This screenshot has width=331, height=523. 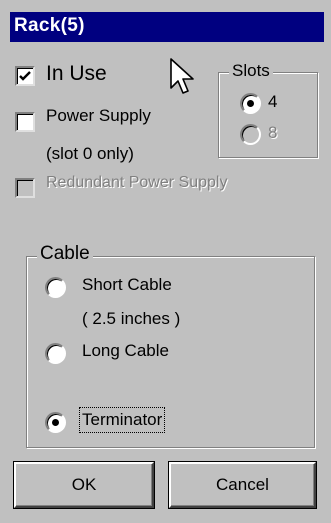 I want to click on terminator-radio, so click(x=55, y=422).